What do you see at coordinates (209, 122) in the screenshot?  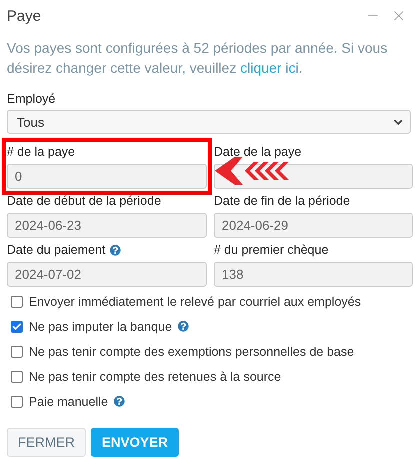 I see `employee-select: Tous` at bounding box center [209, 122].